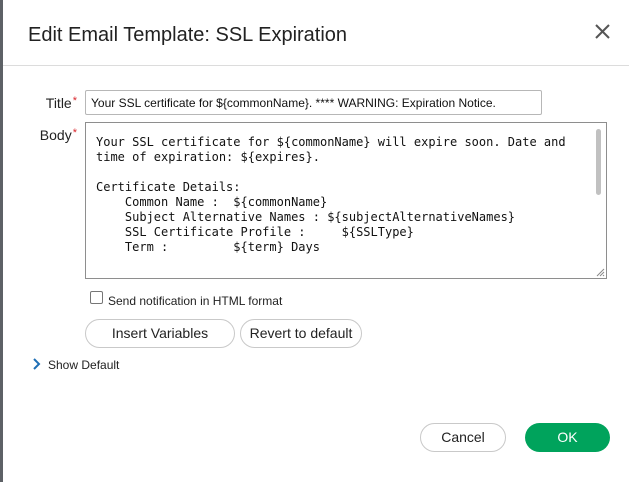 The height and width of the screenshot is (482, 629). I want to click on close-button, so click(603, 32).